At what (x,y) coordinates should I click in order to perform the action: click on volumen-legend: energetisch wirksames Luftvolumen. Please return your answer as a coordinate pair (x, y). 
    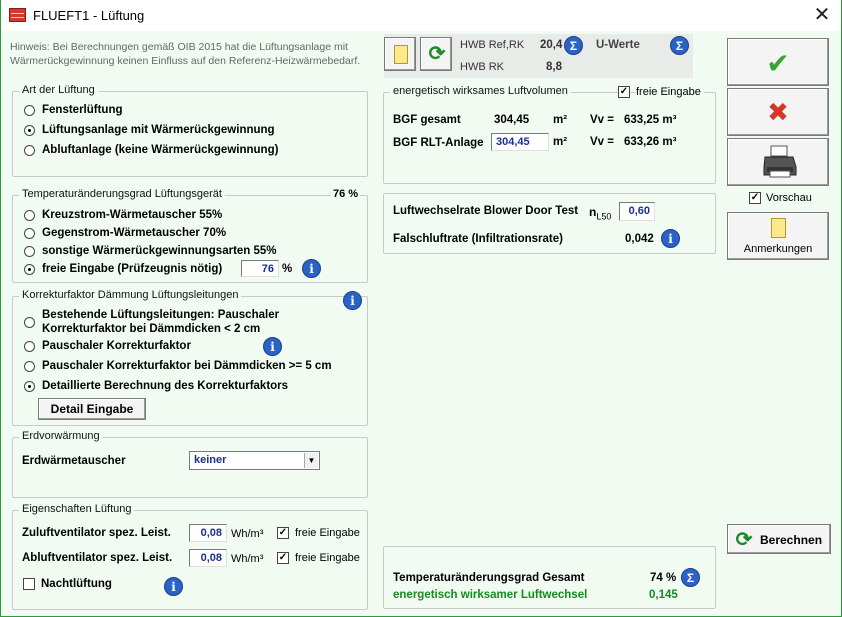
    Looking at the image, I should click on (480, 91).